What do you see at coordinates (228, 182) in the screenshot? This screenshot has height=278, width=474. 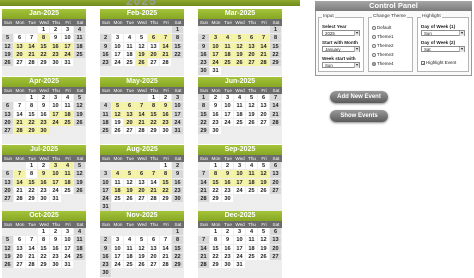 I see `day-cell: 16` at bounding box center [228, 182].